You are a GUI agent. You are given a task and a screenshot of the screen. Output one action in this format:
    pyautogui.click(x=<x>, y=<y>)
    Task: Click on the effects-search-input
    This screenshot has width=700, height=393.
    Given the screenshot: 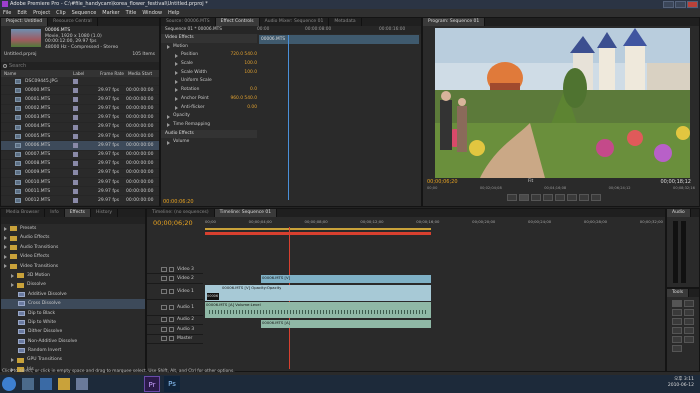 What is the action you would take?
    pyautogui.click(x=73, y=220)
    